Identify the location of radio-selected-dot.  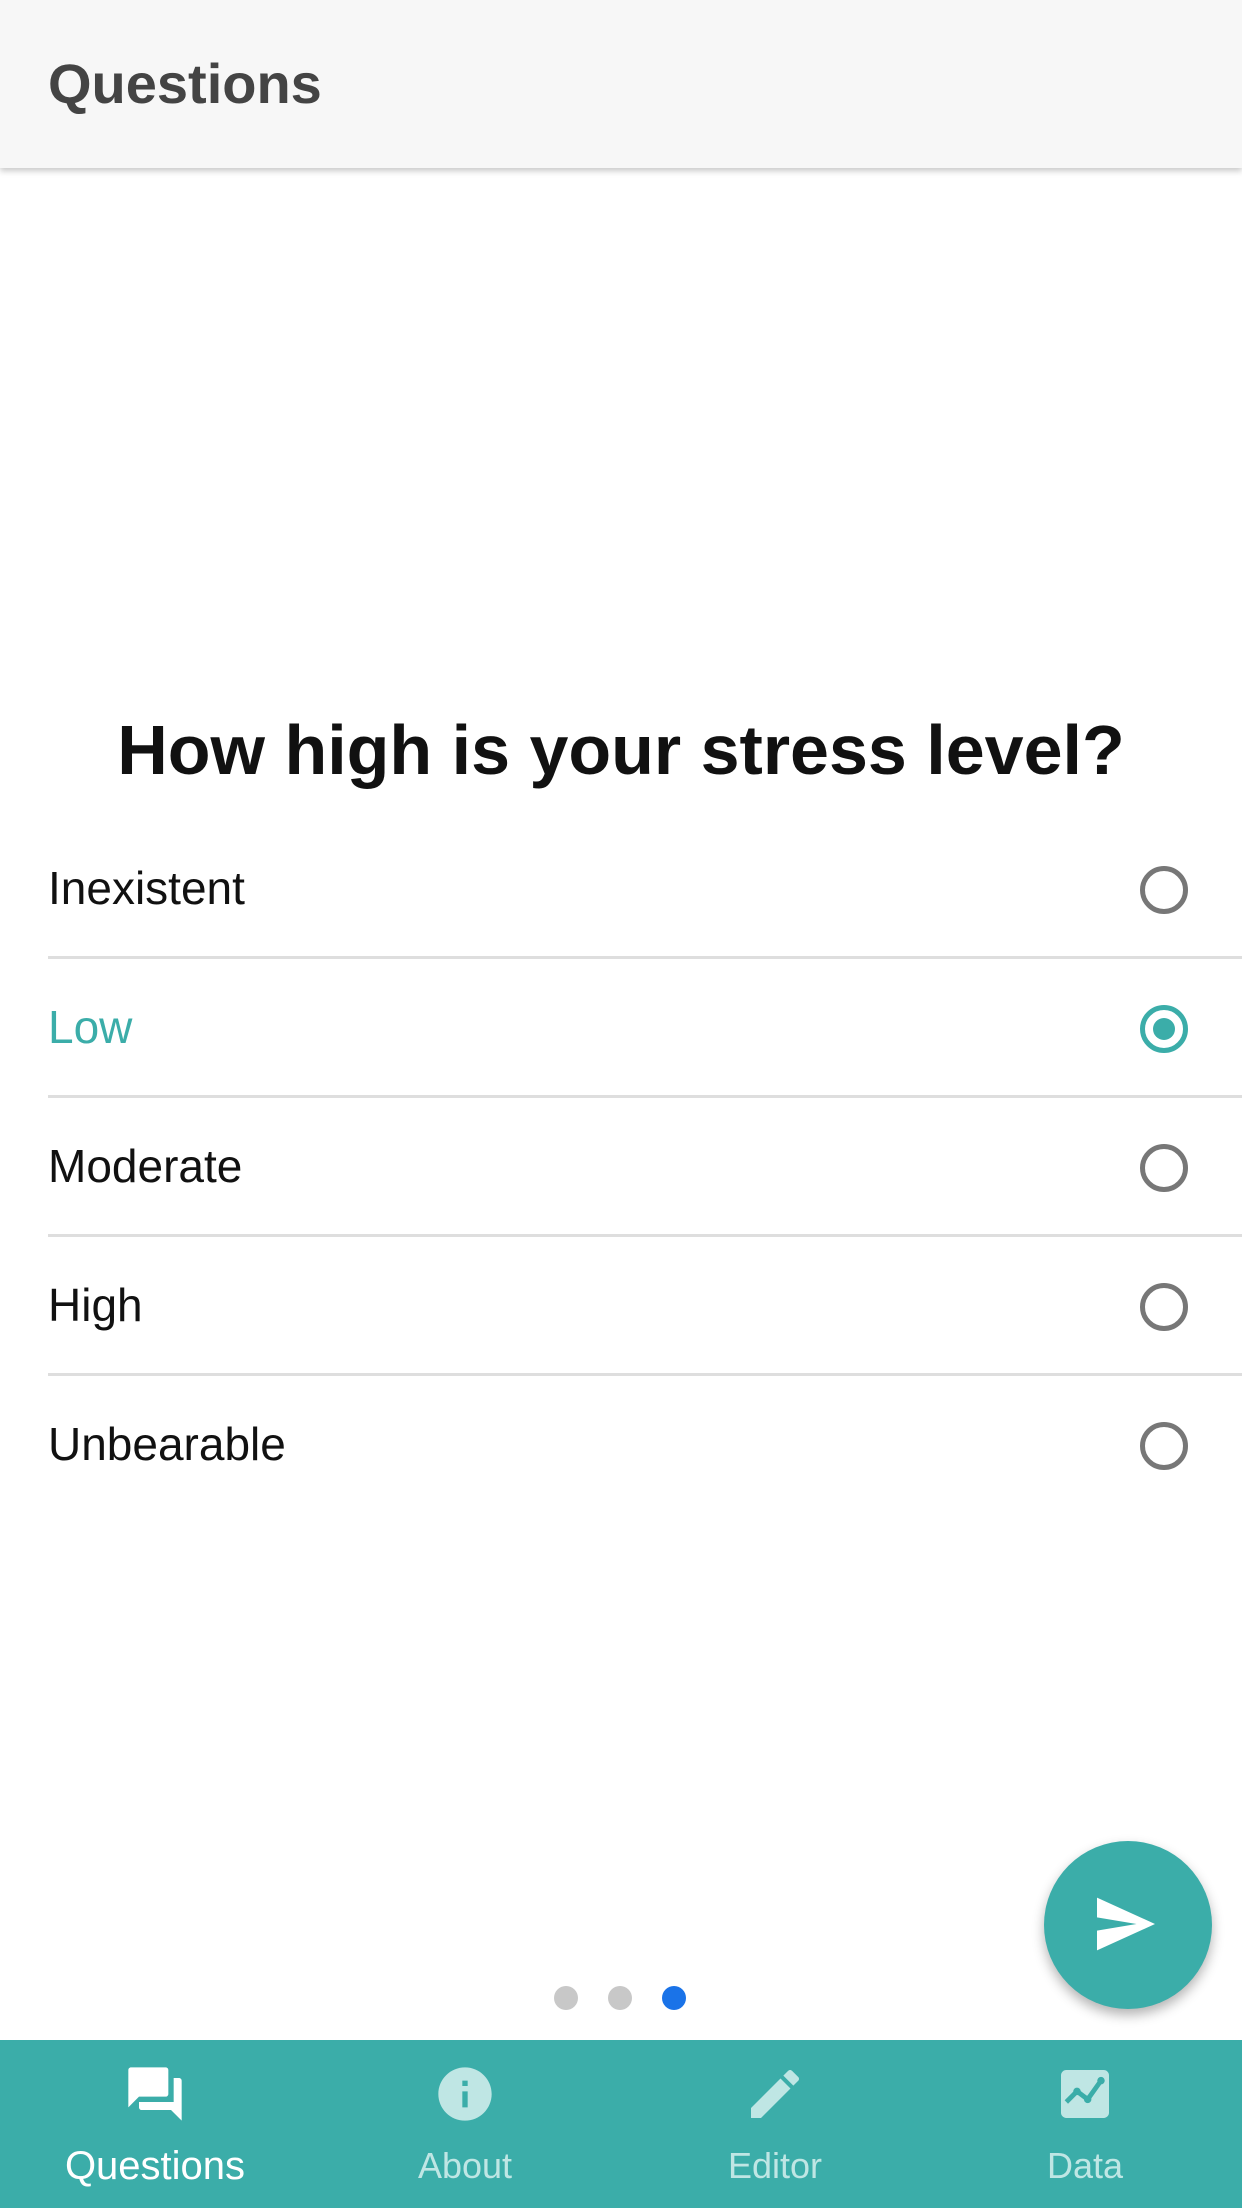
(1164, 1029).